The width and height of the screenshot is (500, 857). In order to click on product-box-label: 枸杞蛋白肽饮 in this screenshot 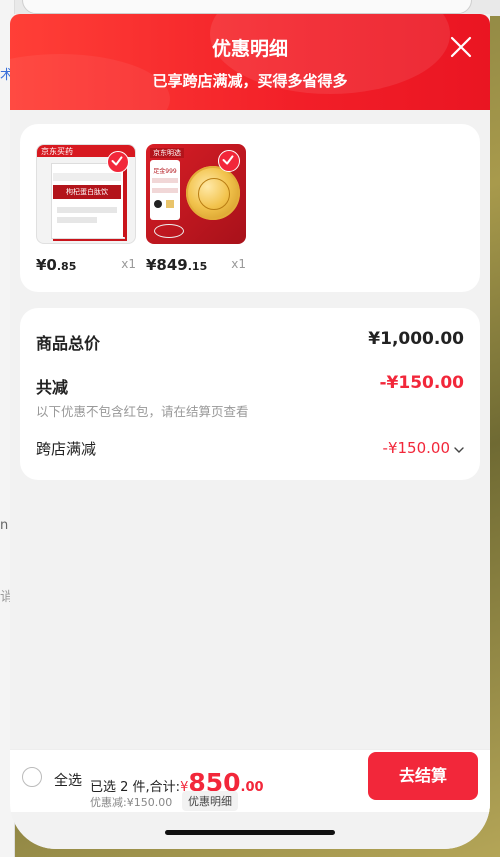, I will do `click(87, 192)`.